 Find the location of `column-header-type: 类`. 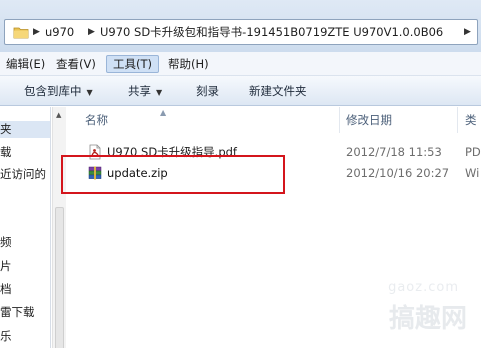

column-header-type: 类 is located at coordinates (471, 120).